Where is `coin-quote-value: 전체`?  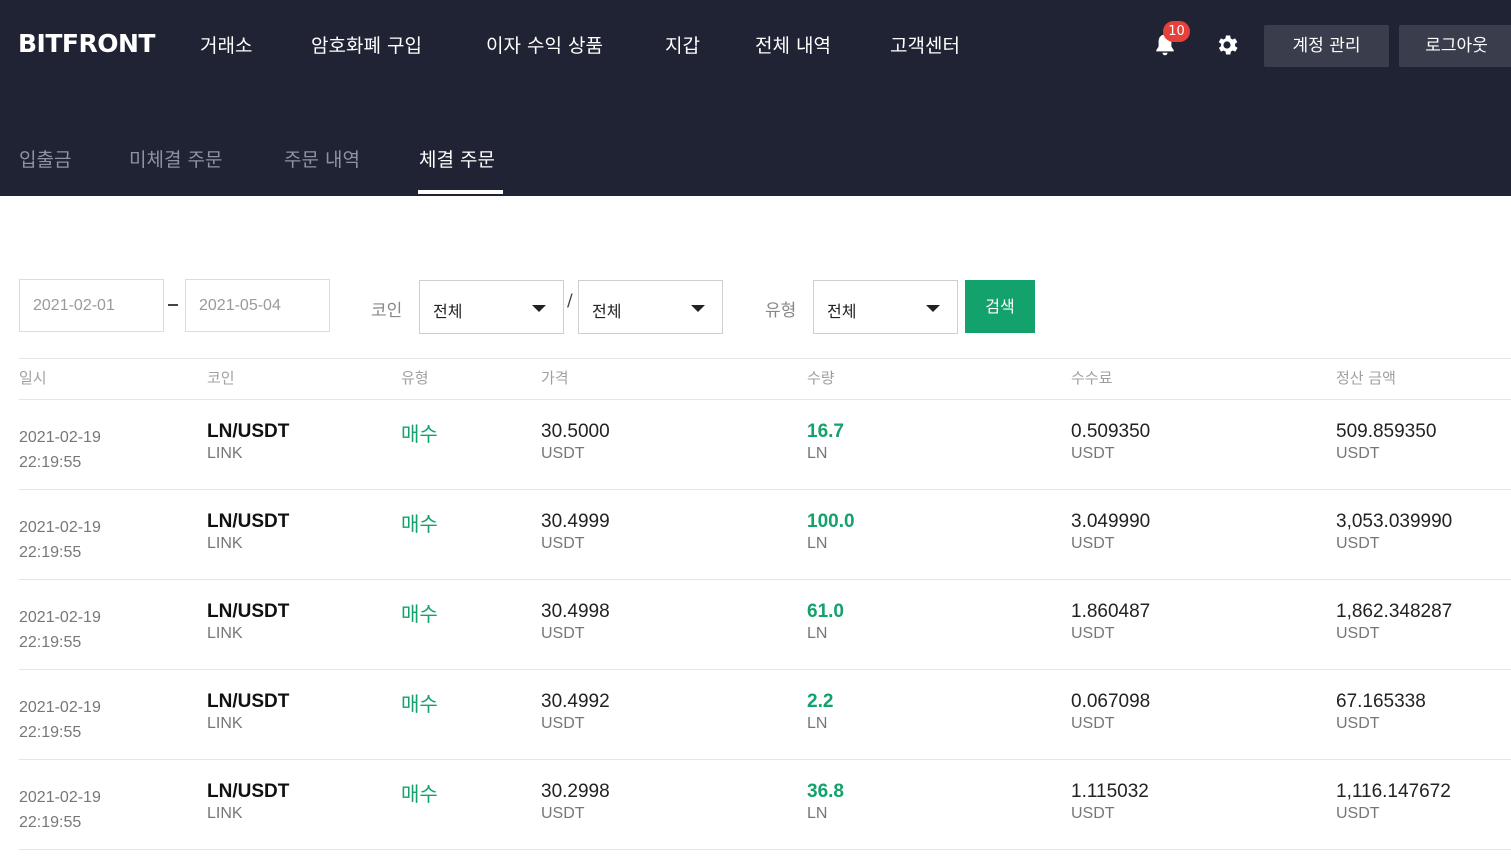
coin-quote-value: 전체 is located at coordinates (607, 311).